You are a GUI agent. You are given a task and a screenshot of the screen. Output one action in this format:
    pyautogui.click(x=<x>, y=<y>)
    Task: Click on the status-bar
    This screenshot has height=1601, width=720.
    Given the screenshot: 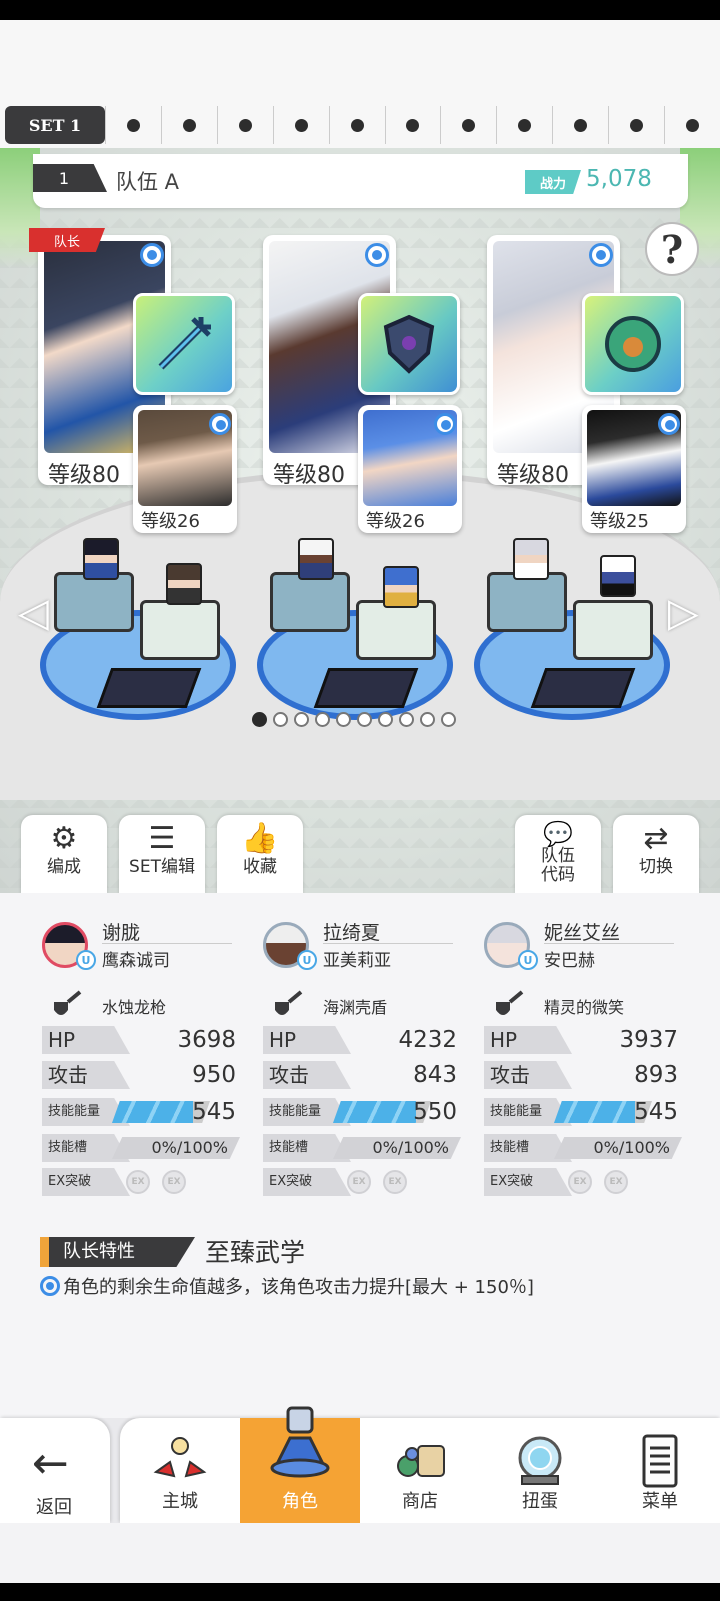 What is the action you would take?
    pyautogui.click(x=360, y=10)
    